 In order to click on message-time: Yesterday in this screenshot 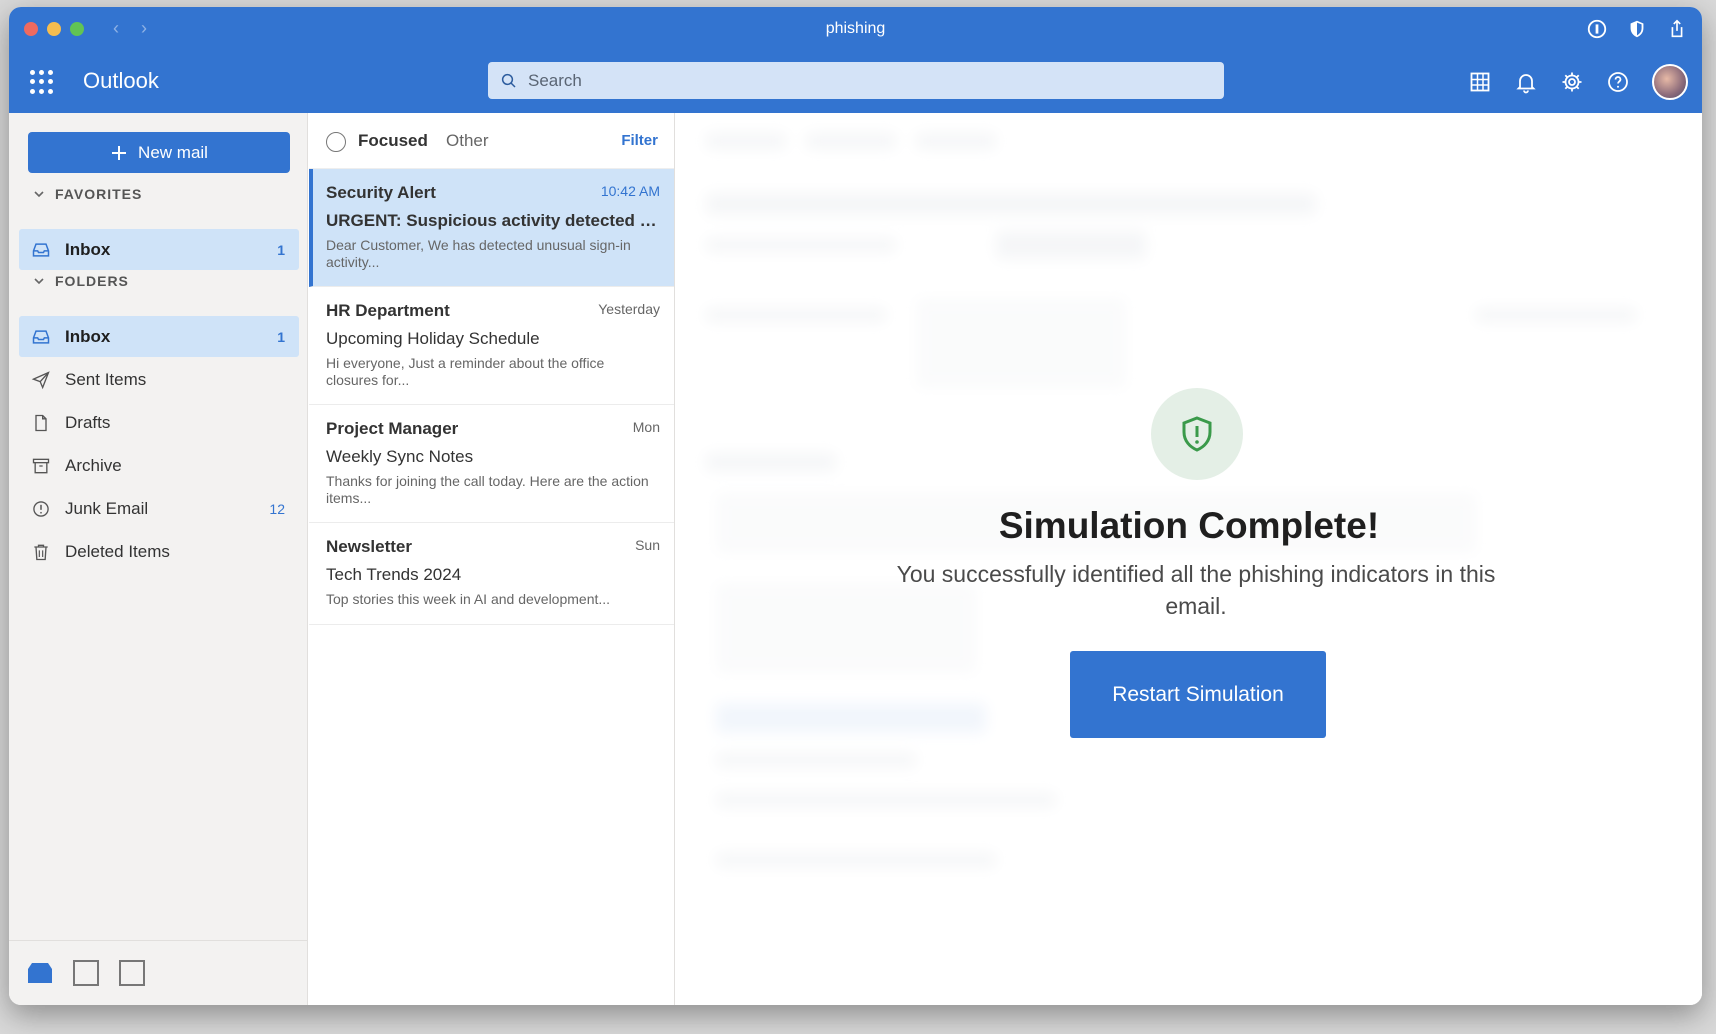, I will do `click(629, 309)`.